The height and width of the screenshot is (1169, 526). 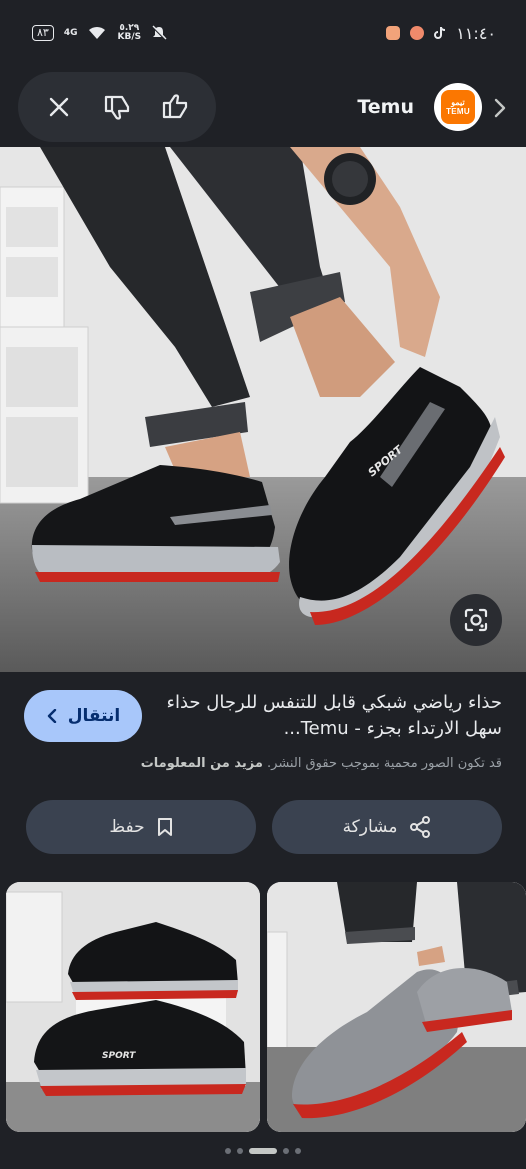 What do you see at coordinates (119, 1056) in the screenshot?
I see `thumb-1-tongue-text: SPORT` at bounding box center [119, 1056].